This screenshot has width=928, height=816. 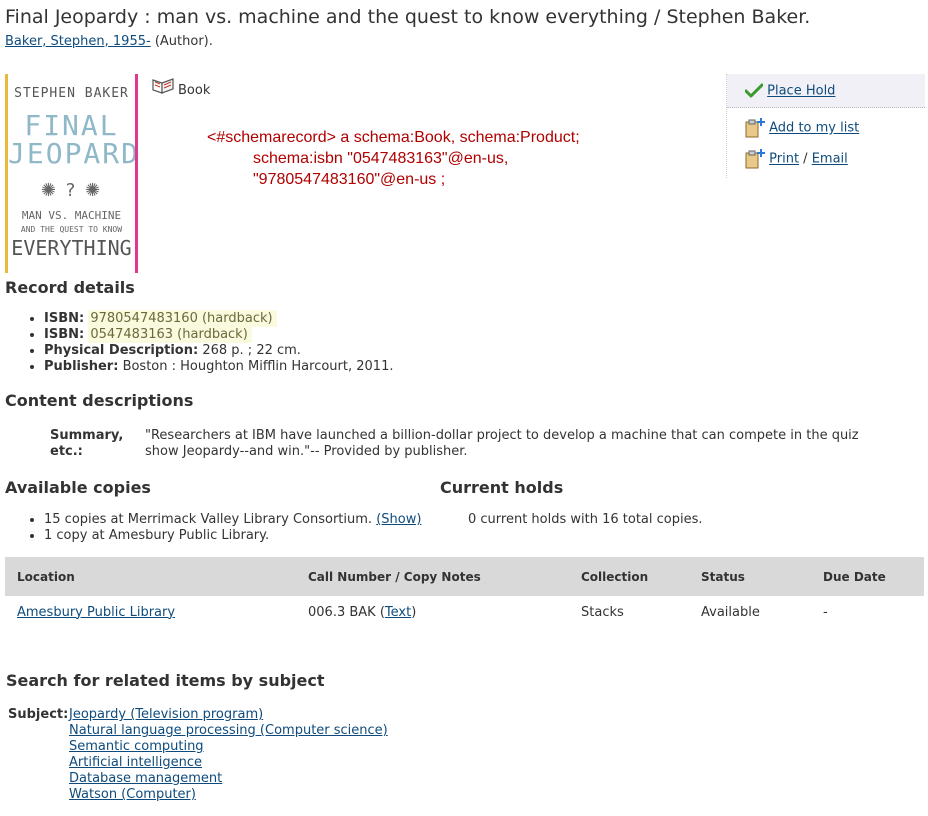 I want to click on actions-panel: Place Hold Add to my list Print / Email, so click(x=825, y=126).